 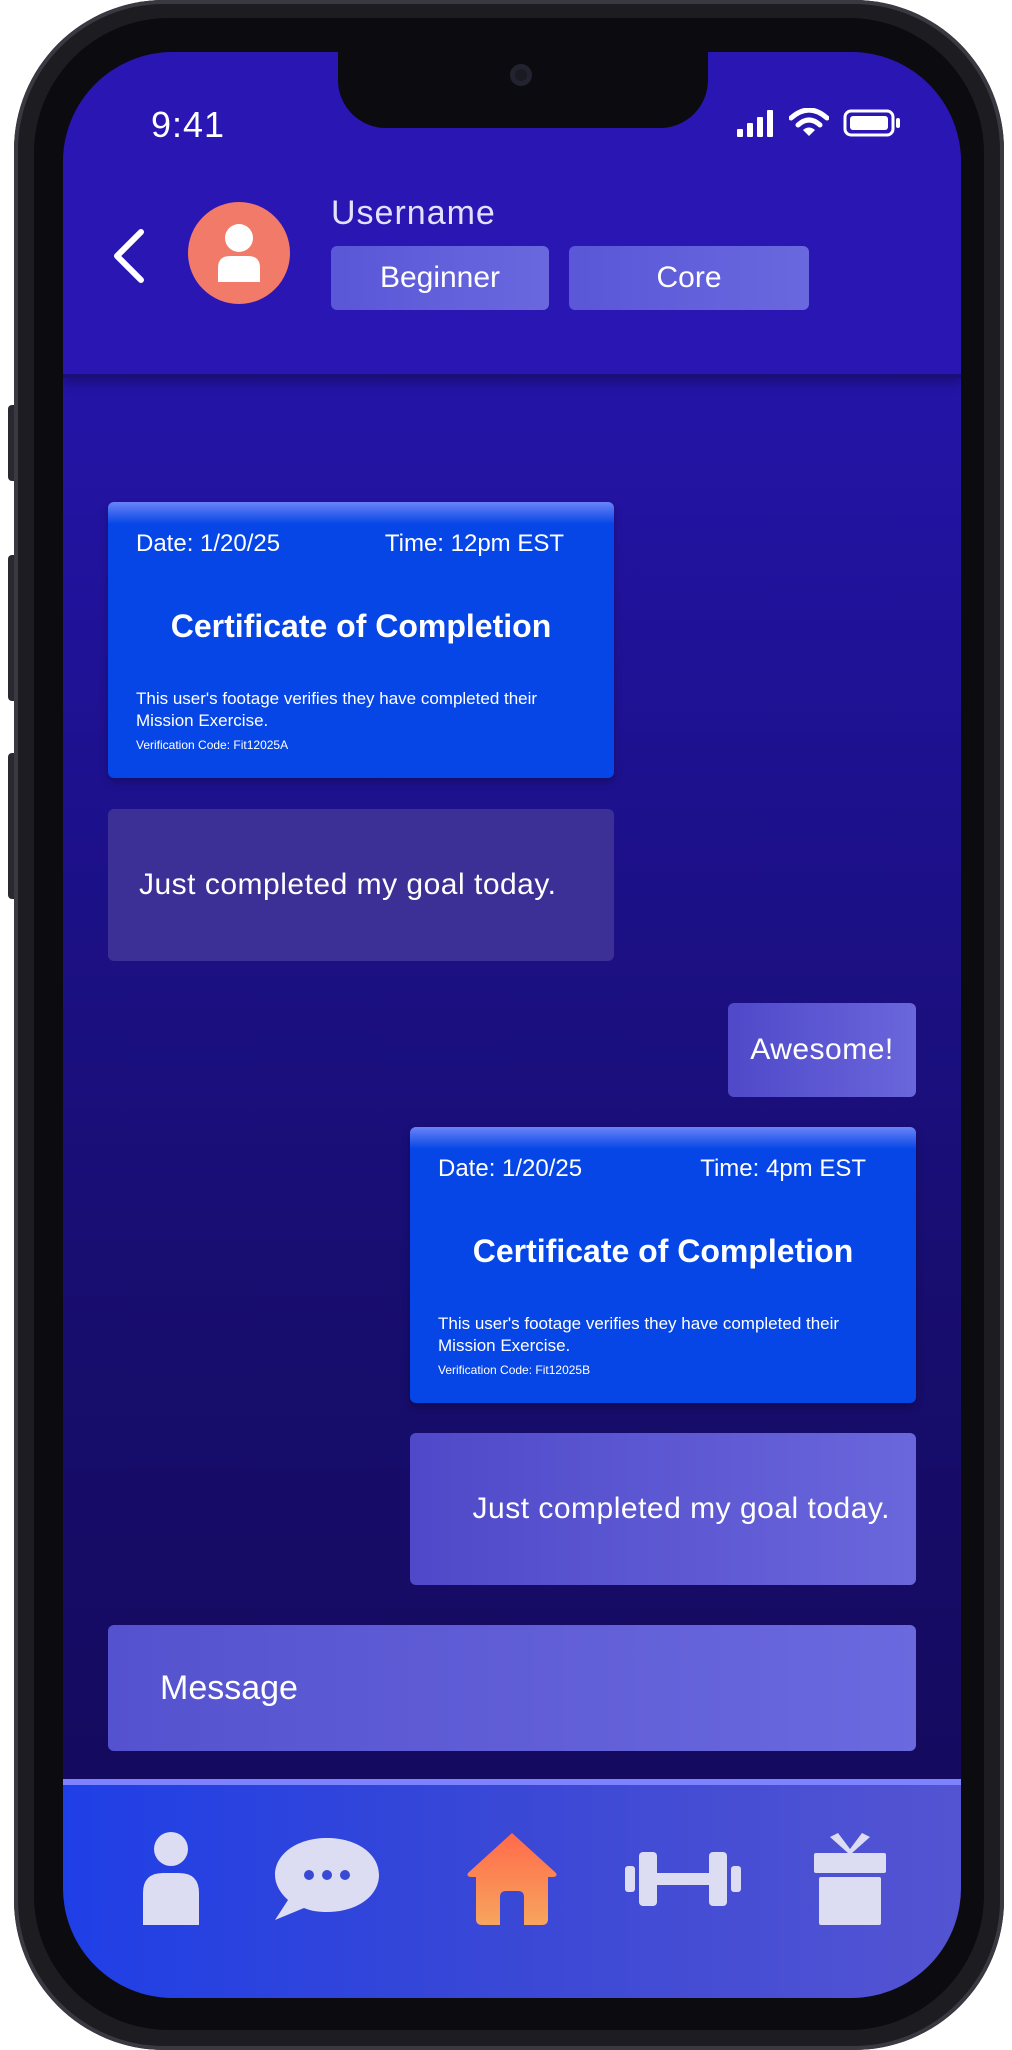 I want to click on profile-icon, so click(x=171, y=1878).